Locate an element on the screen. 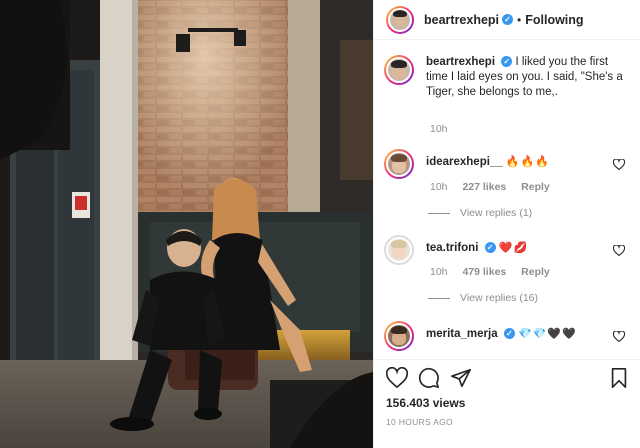  comment-row: tea.trifoni ✓ ❤️💋 is located at coordinates (505, 250).